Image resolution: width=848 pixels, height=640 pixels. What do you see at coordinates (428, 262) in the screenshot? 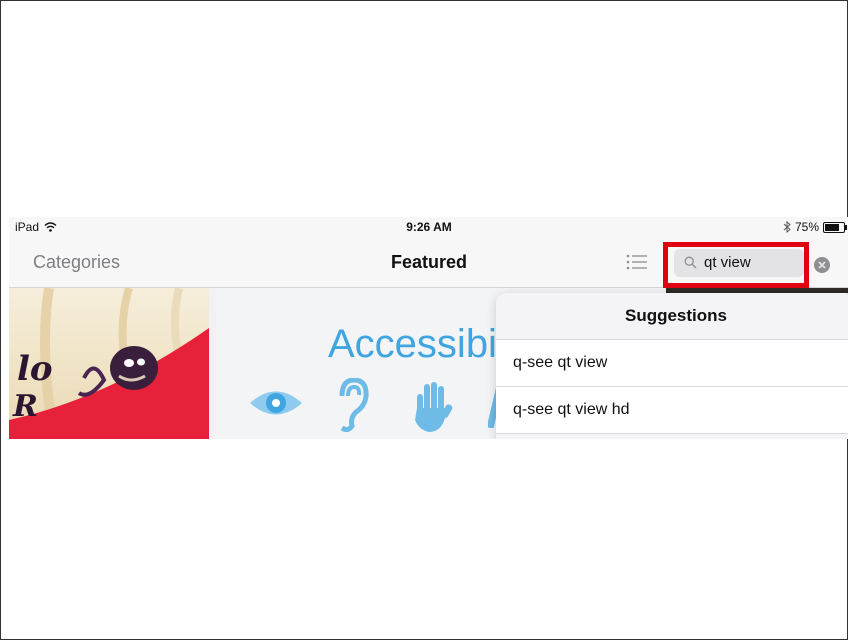
I see `navigation-bar: Categories Featured qt view` at bounding box center [428, 262].